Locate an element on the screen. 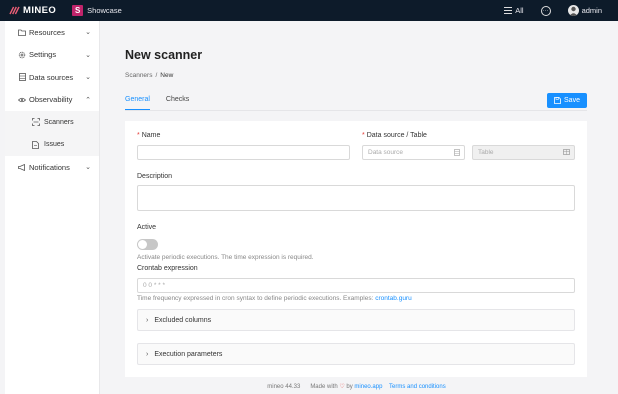 This screenshot has height=394, width=618. table-select: Table is located at coordinates (523, 152).